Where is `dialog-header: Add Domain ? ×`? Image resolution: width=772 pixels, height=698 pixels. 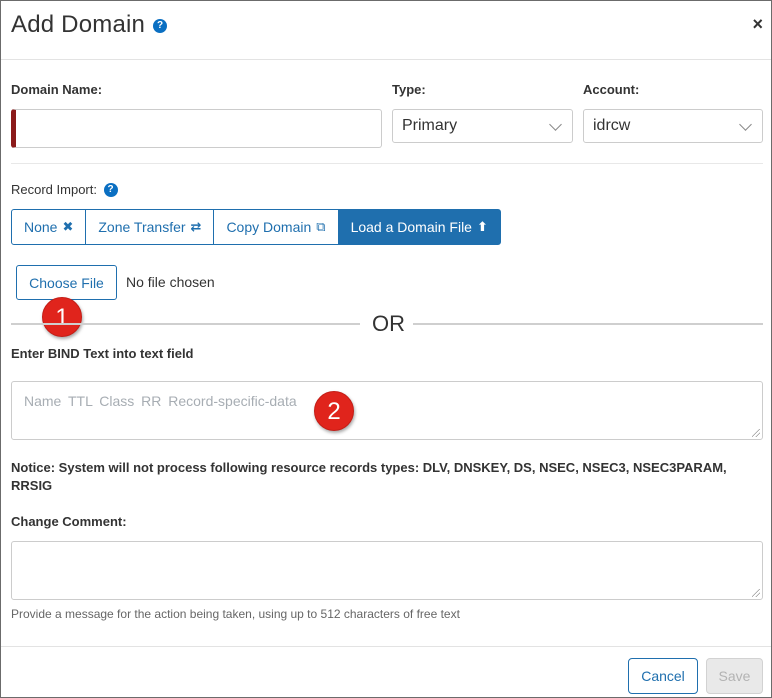 dialog-header: Add Domain ? × is located at coordinates (386, 30).